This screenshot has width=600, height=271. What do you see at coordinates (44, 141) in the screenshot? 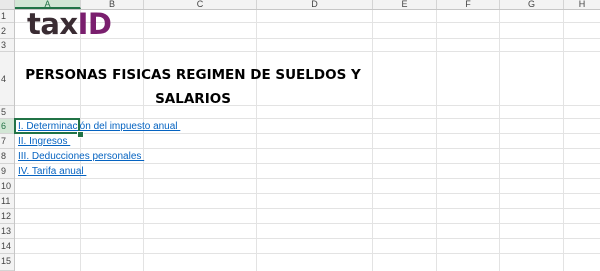
I see `link-ingresos: II. Ingresos` at bounding box center [44, 141].